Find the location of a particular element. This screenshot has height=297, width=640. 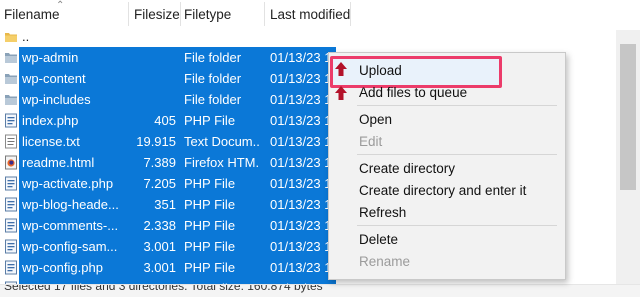

column-filetype: Filetype is located at coordinates (207, 14).